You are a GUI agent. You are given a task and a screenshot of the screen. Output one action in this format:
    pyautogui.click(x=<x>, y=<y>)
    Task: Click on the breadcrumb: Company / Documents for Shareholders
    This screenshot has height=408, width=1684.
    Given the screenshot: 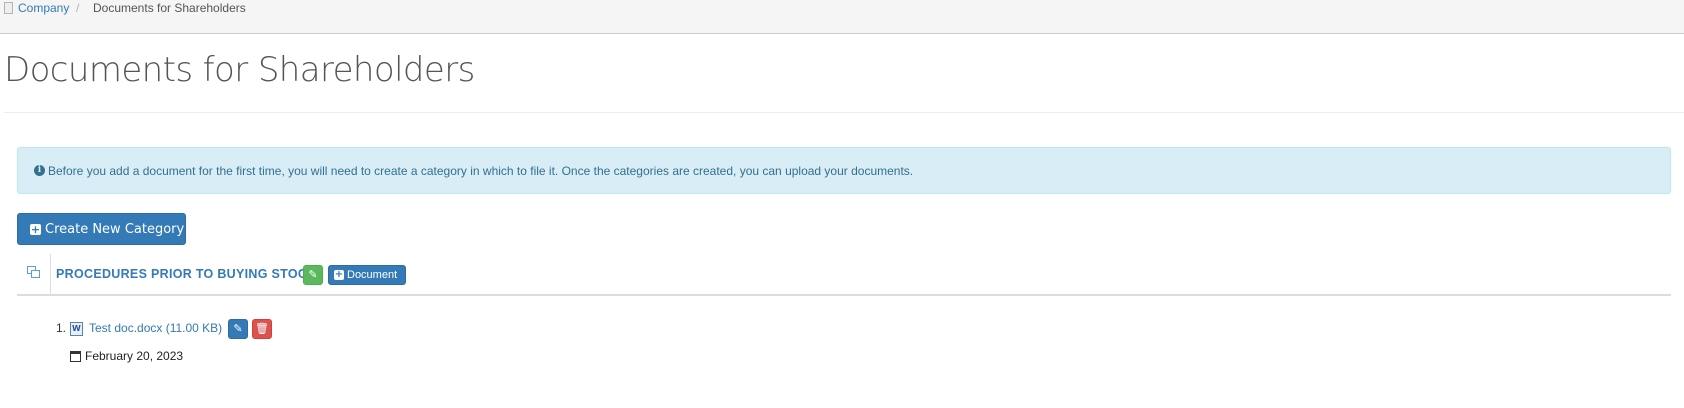 What is the action you would take?
    pyautogui.click(x=842, y=17)
    